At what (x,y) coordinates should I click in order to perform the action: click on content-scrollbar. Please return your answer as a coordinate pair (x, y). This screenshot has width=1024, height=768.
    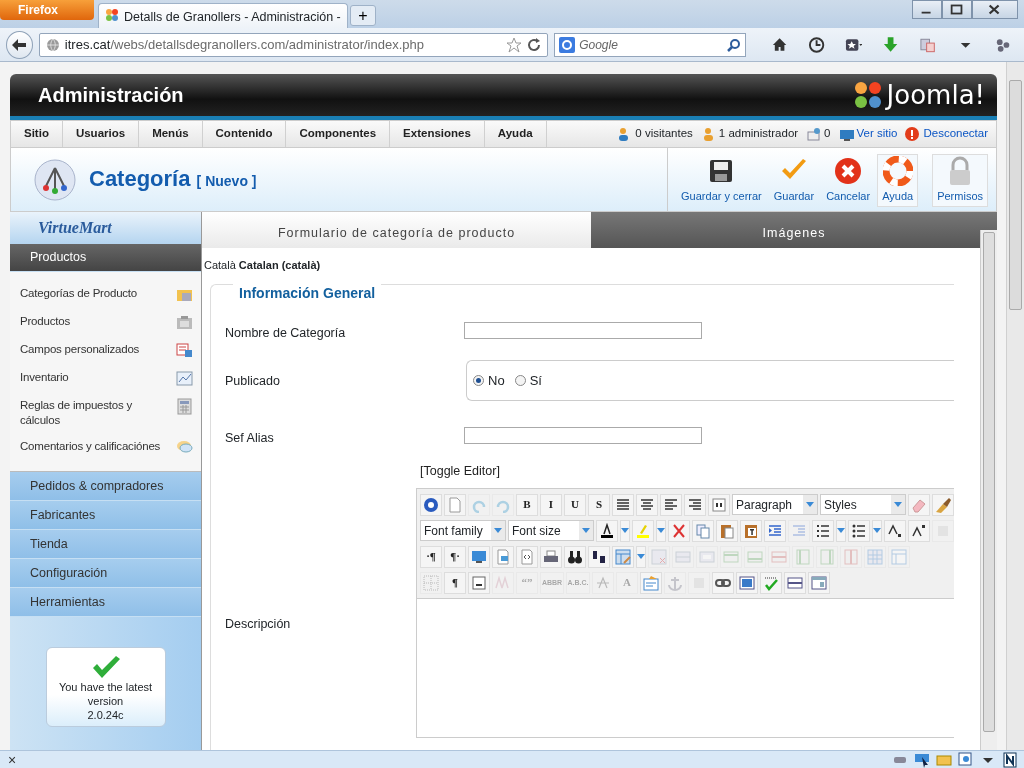
    Looking at the image, I should click on (988, 490).